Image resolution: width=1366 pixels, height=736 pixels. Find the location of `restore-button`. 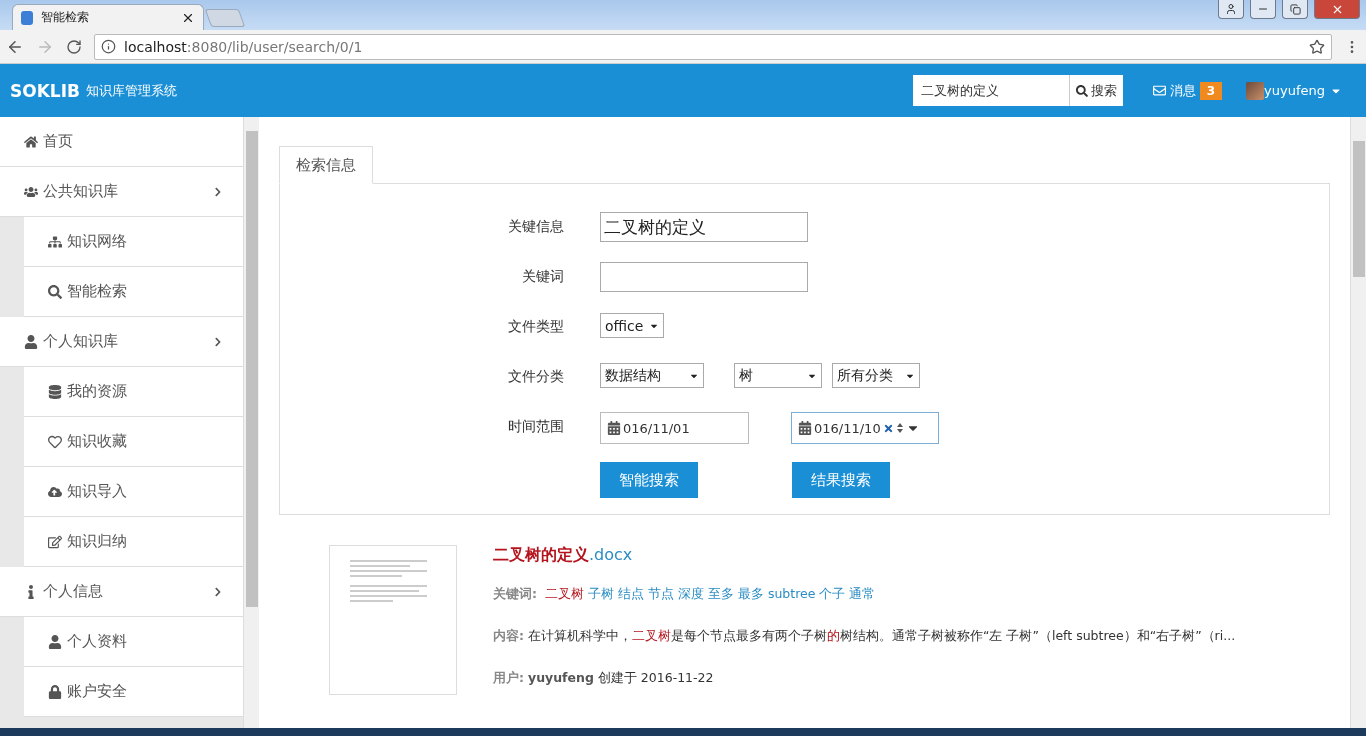

restore-button is located at coordinates (1295, 9).